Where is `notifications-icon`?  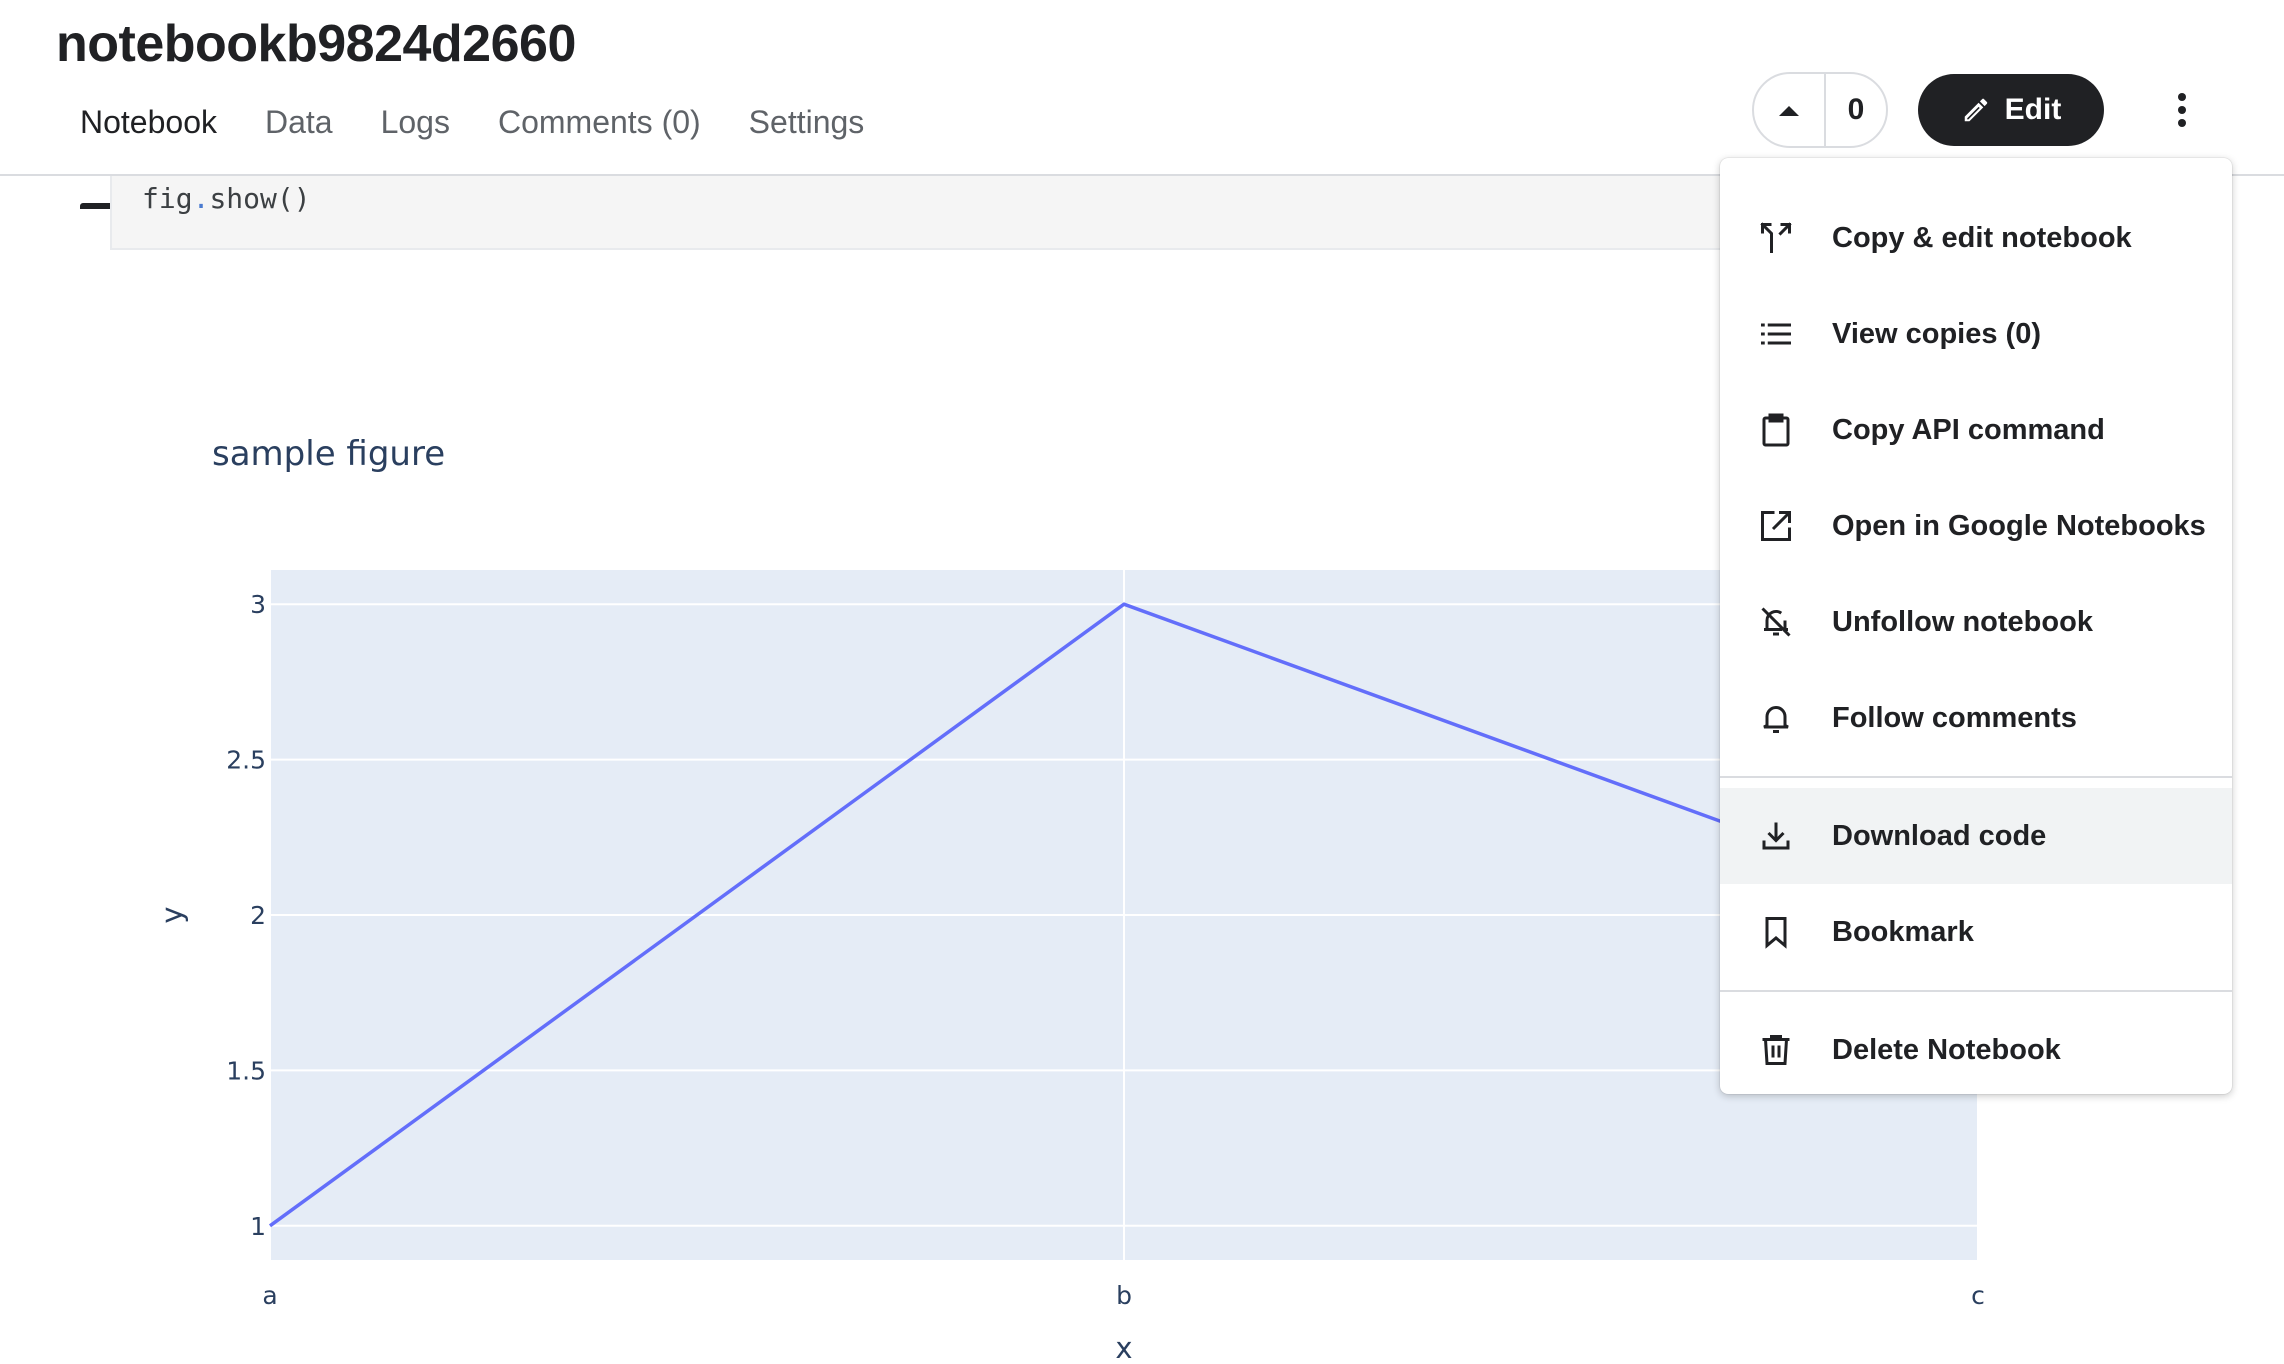
notifications-icon is located at coordinates (1776, 718).